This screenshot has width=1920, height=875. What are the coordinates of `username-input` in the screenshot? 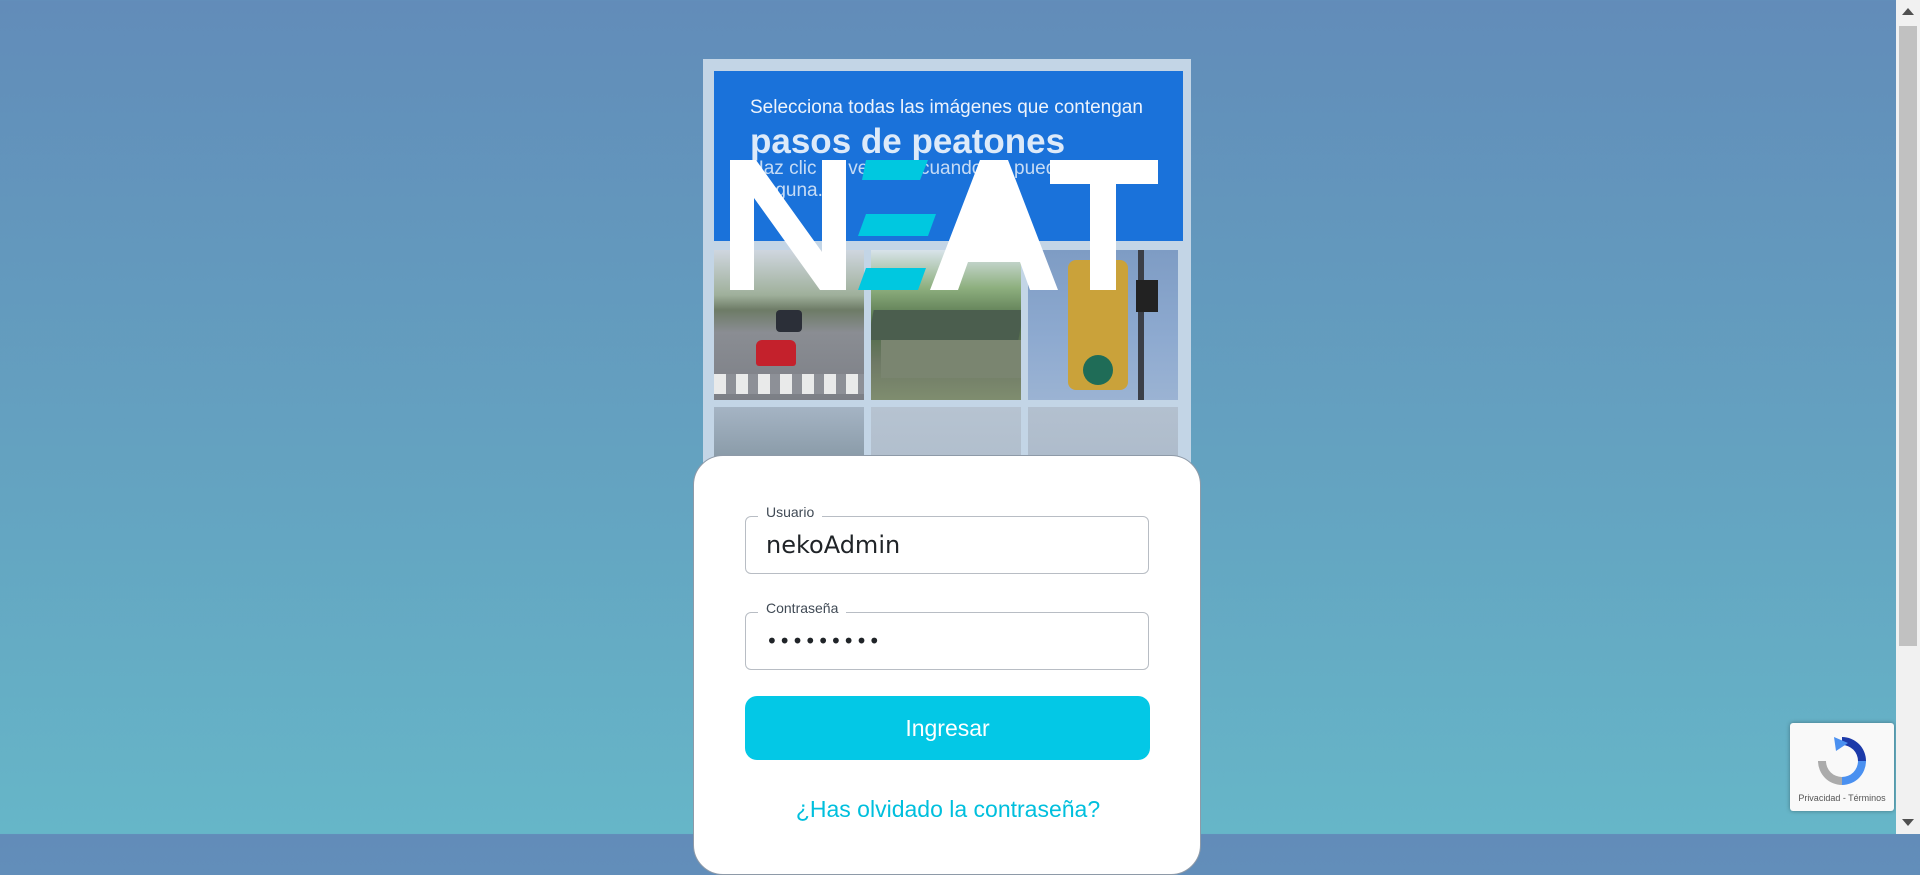 It's located at (951, 545).